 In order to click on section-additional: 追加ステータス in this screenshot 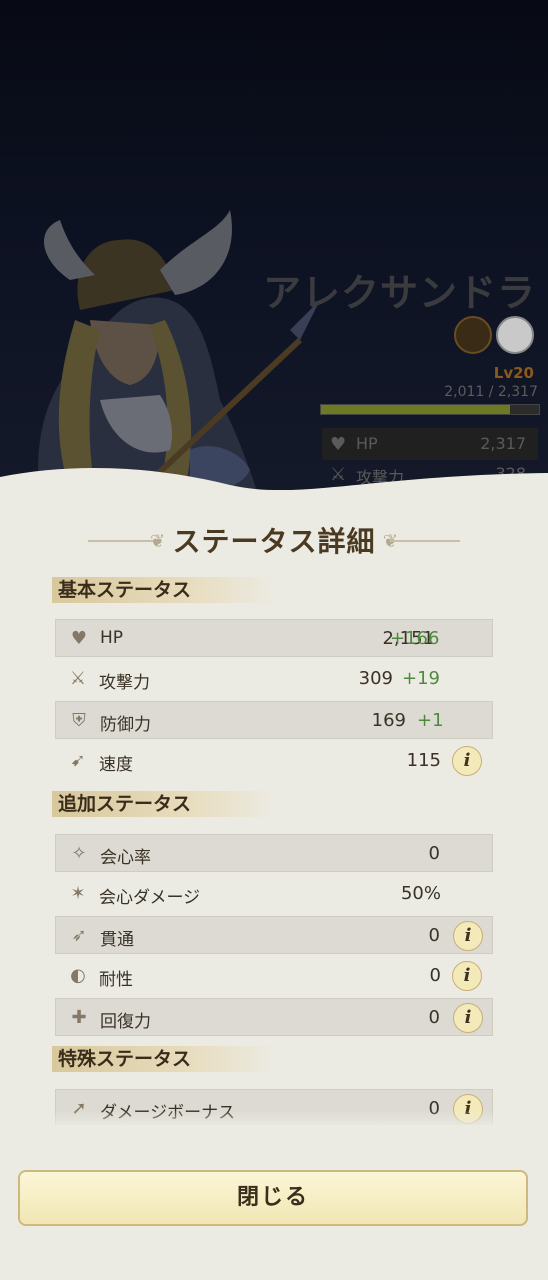, I will do `click(165, 804)`.